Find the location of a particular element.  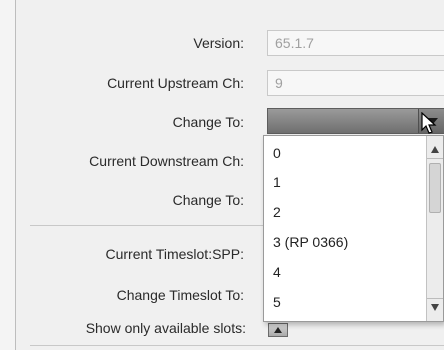

scrollbar-thumb is located at coordinates (435, 188).